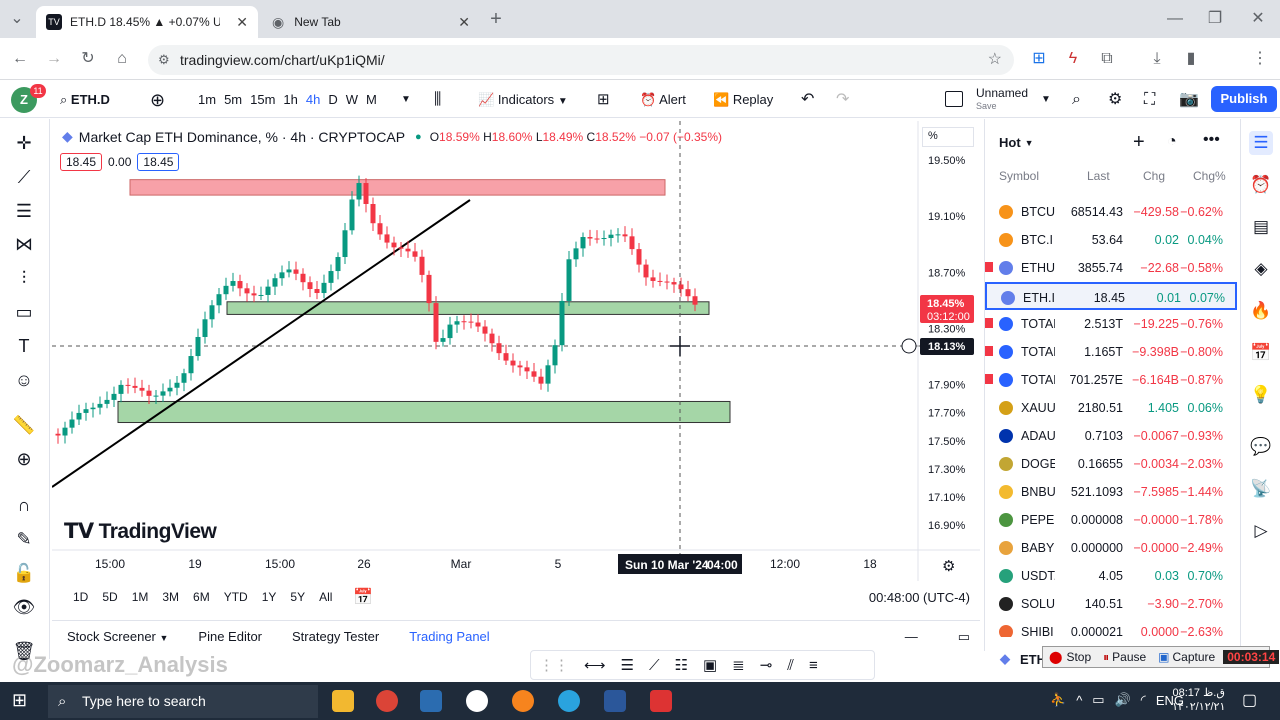  What do you see at coordinates (1023, 659) in the screenshot?
I see `symbol-details-peek: ◆ ETH` at bounding box center [1023, 659].